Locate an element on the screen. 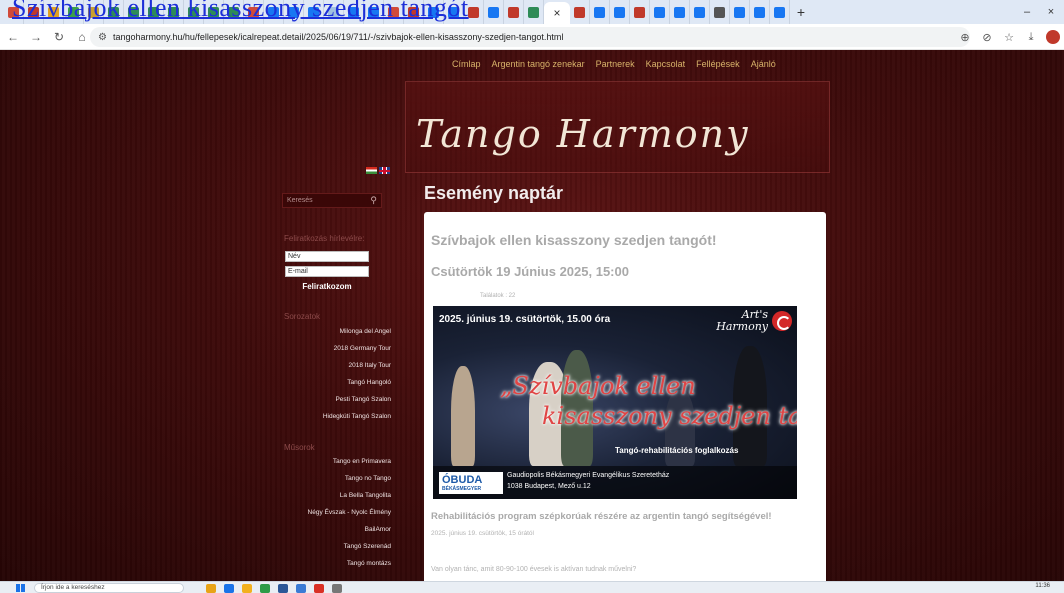 Image resolution: width=1064 pixels, height=593 pixels. toolbar-right: ⊕ ⊘ ☆ ⤓ is located at coordinates (1007, 37).